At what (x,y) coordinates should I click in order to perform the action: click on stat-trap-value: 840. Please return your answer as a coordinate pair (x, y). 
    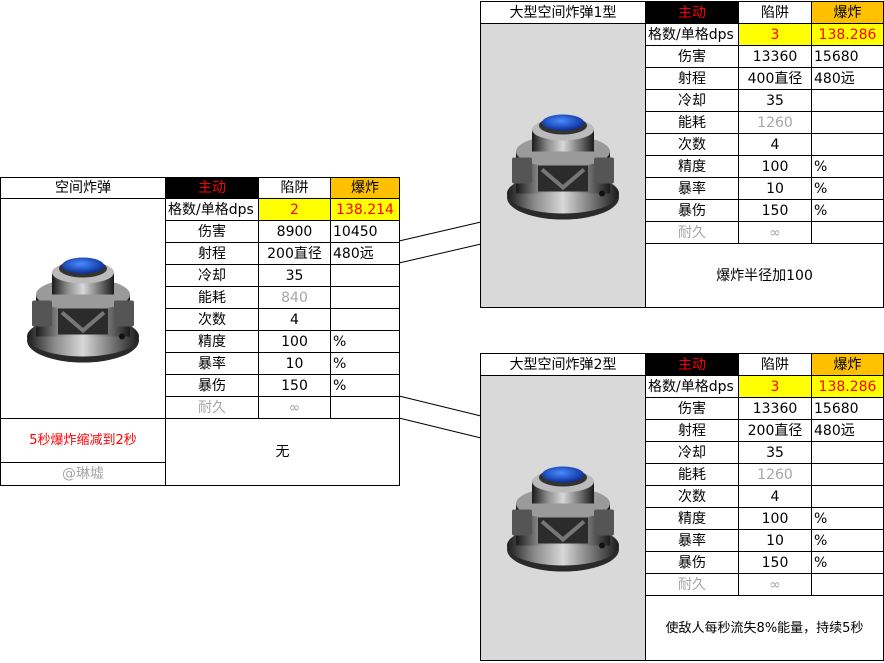
    Looking at the image, I should click on (295, 298).